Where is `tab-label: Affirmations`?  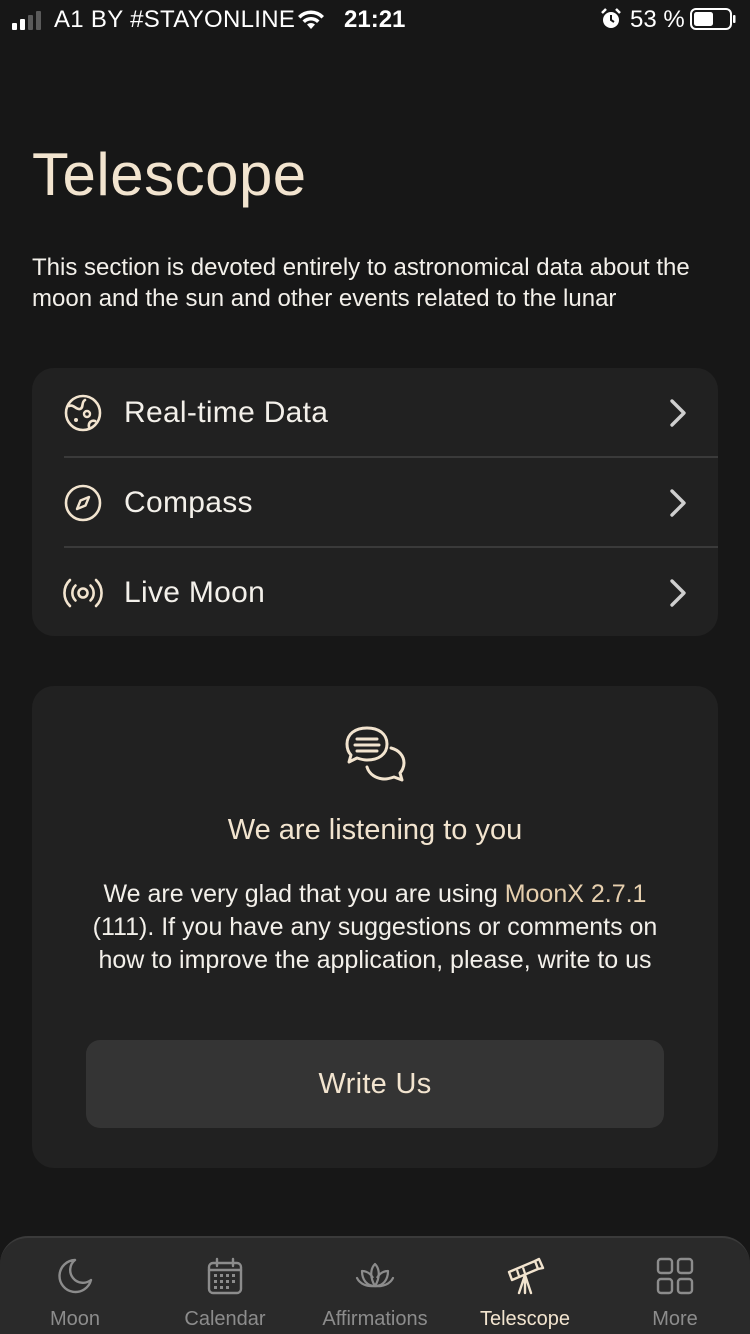 tab-label: Affirmations is located at coordinates (375, 1319).